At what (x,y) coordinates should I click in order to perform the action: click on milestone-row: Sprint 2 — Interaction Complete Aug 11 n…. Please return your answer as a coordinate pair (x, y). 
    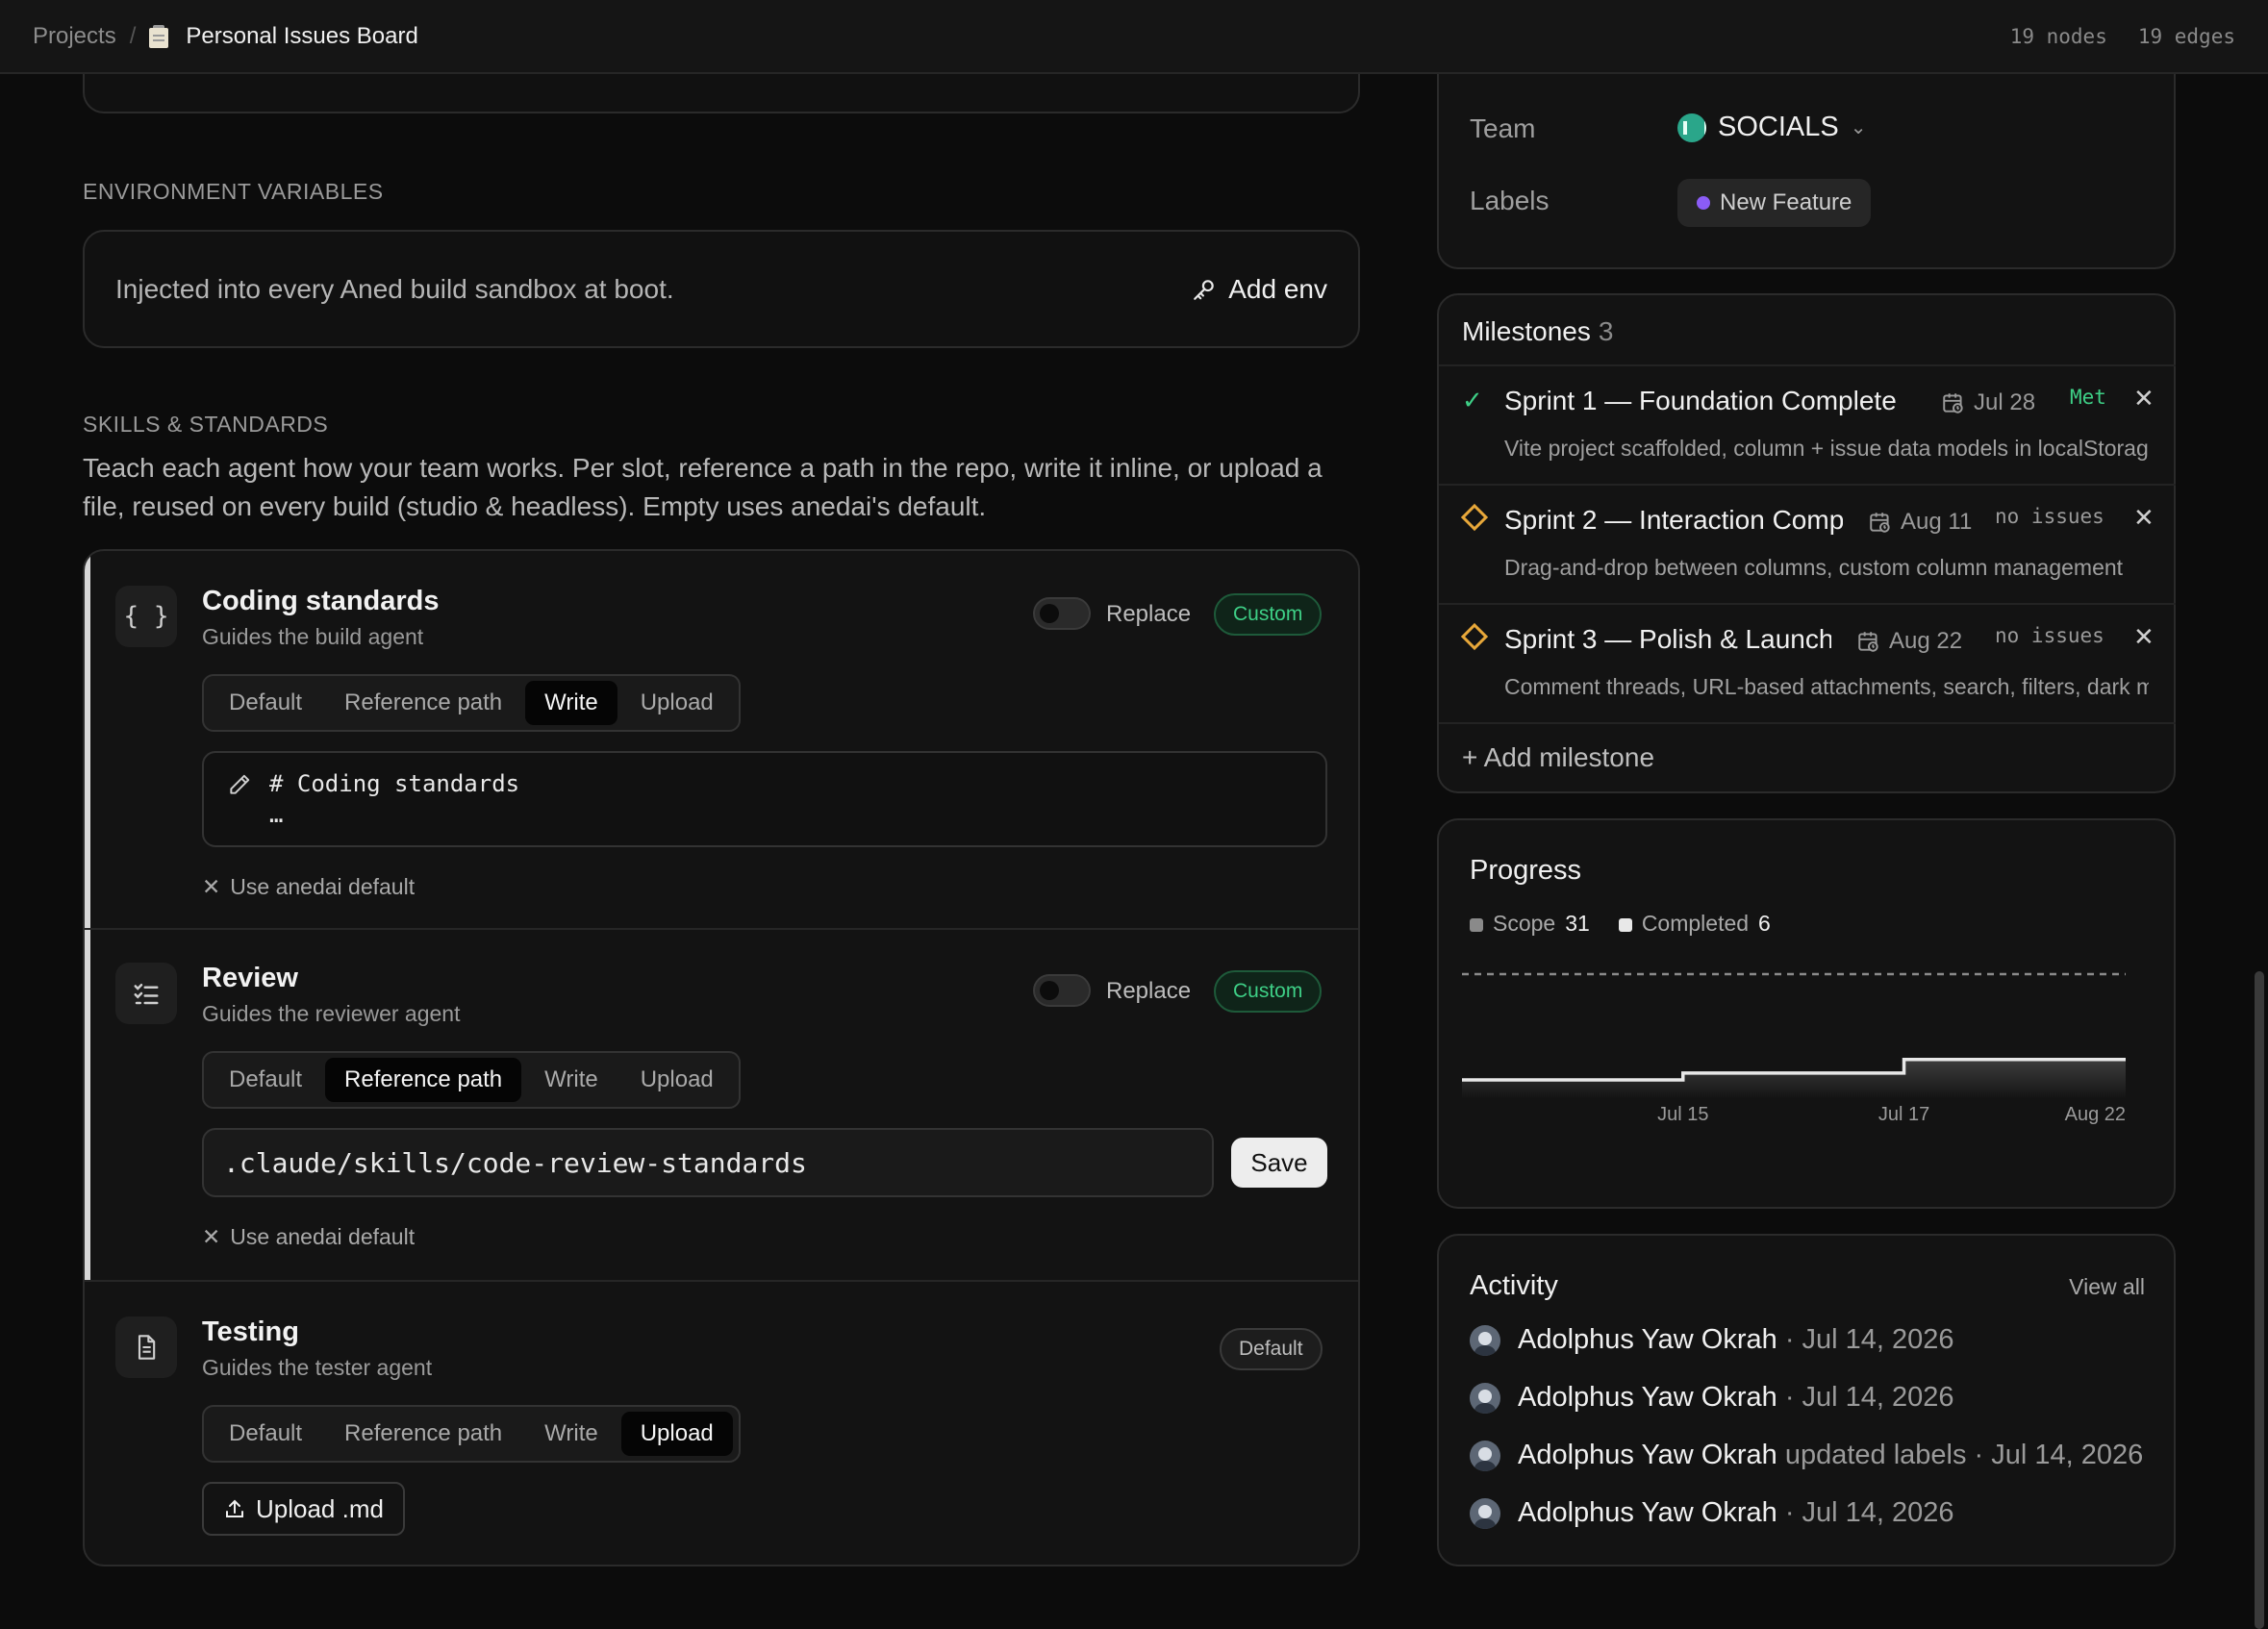
    Looking at the image, I should click on (1808, 543).